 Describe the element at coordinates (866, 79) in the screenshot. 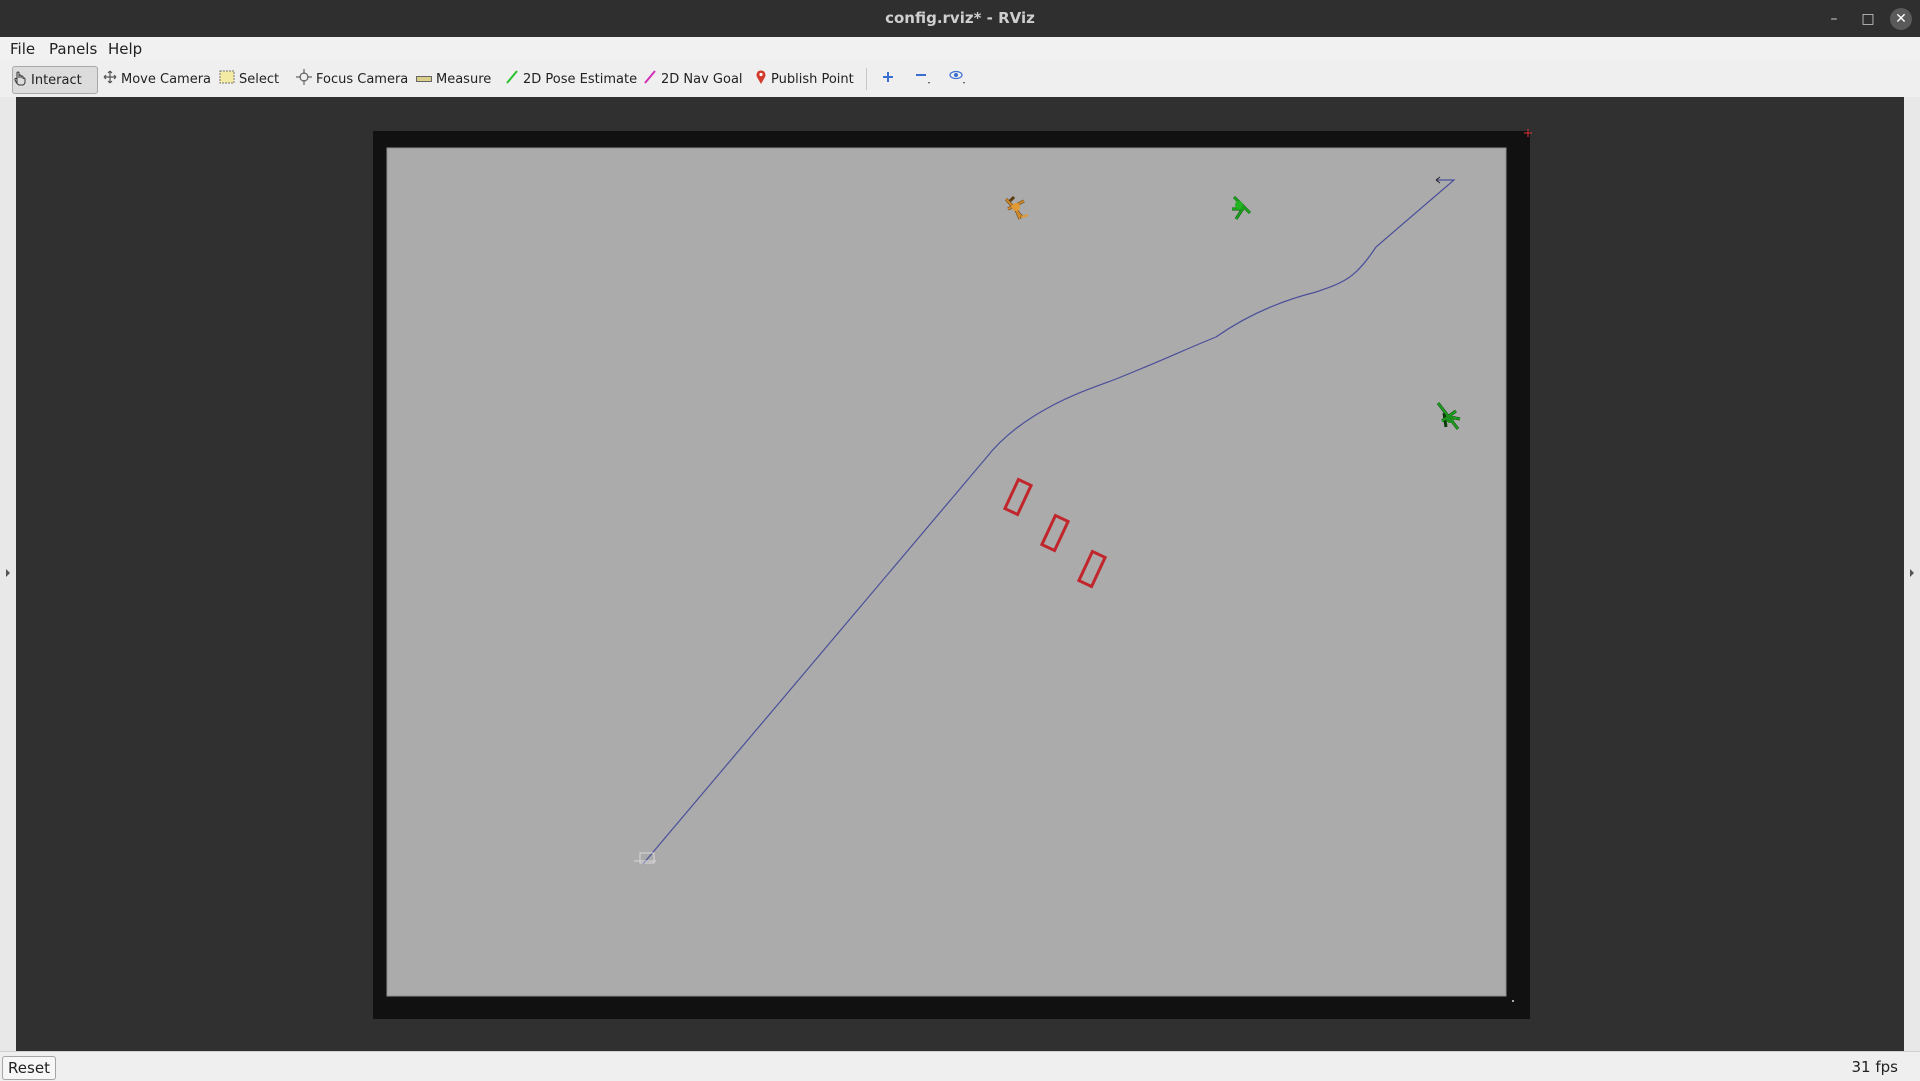

I see `toolbar-separator` at that location.